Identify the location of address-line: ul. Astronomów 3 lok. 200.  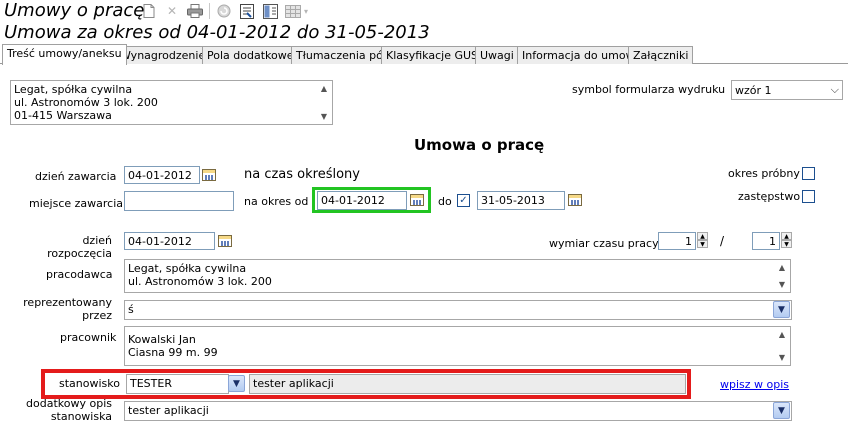
(86, 102).